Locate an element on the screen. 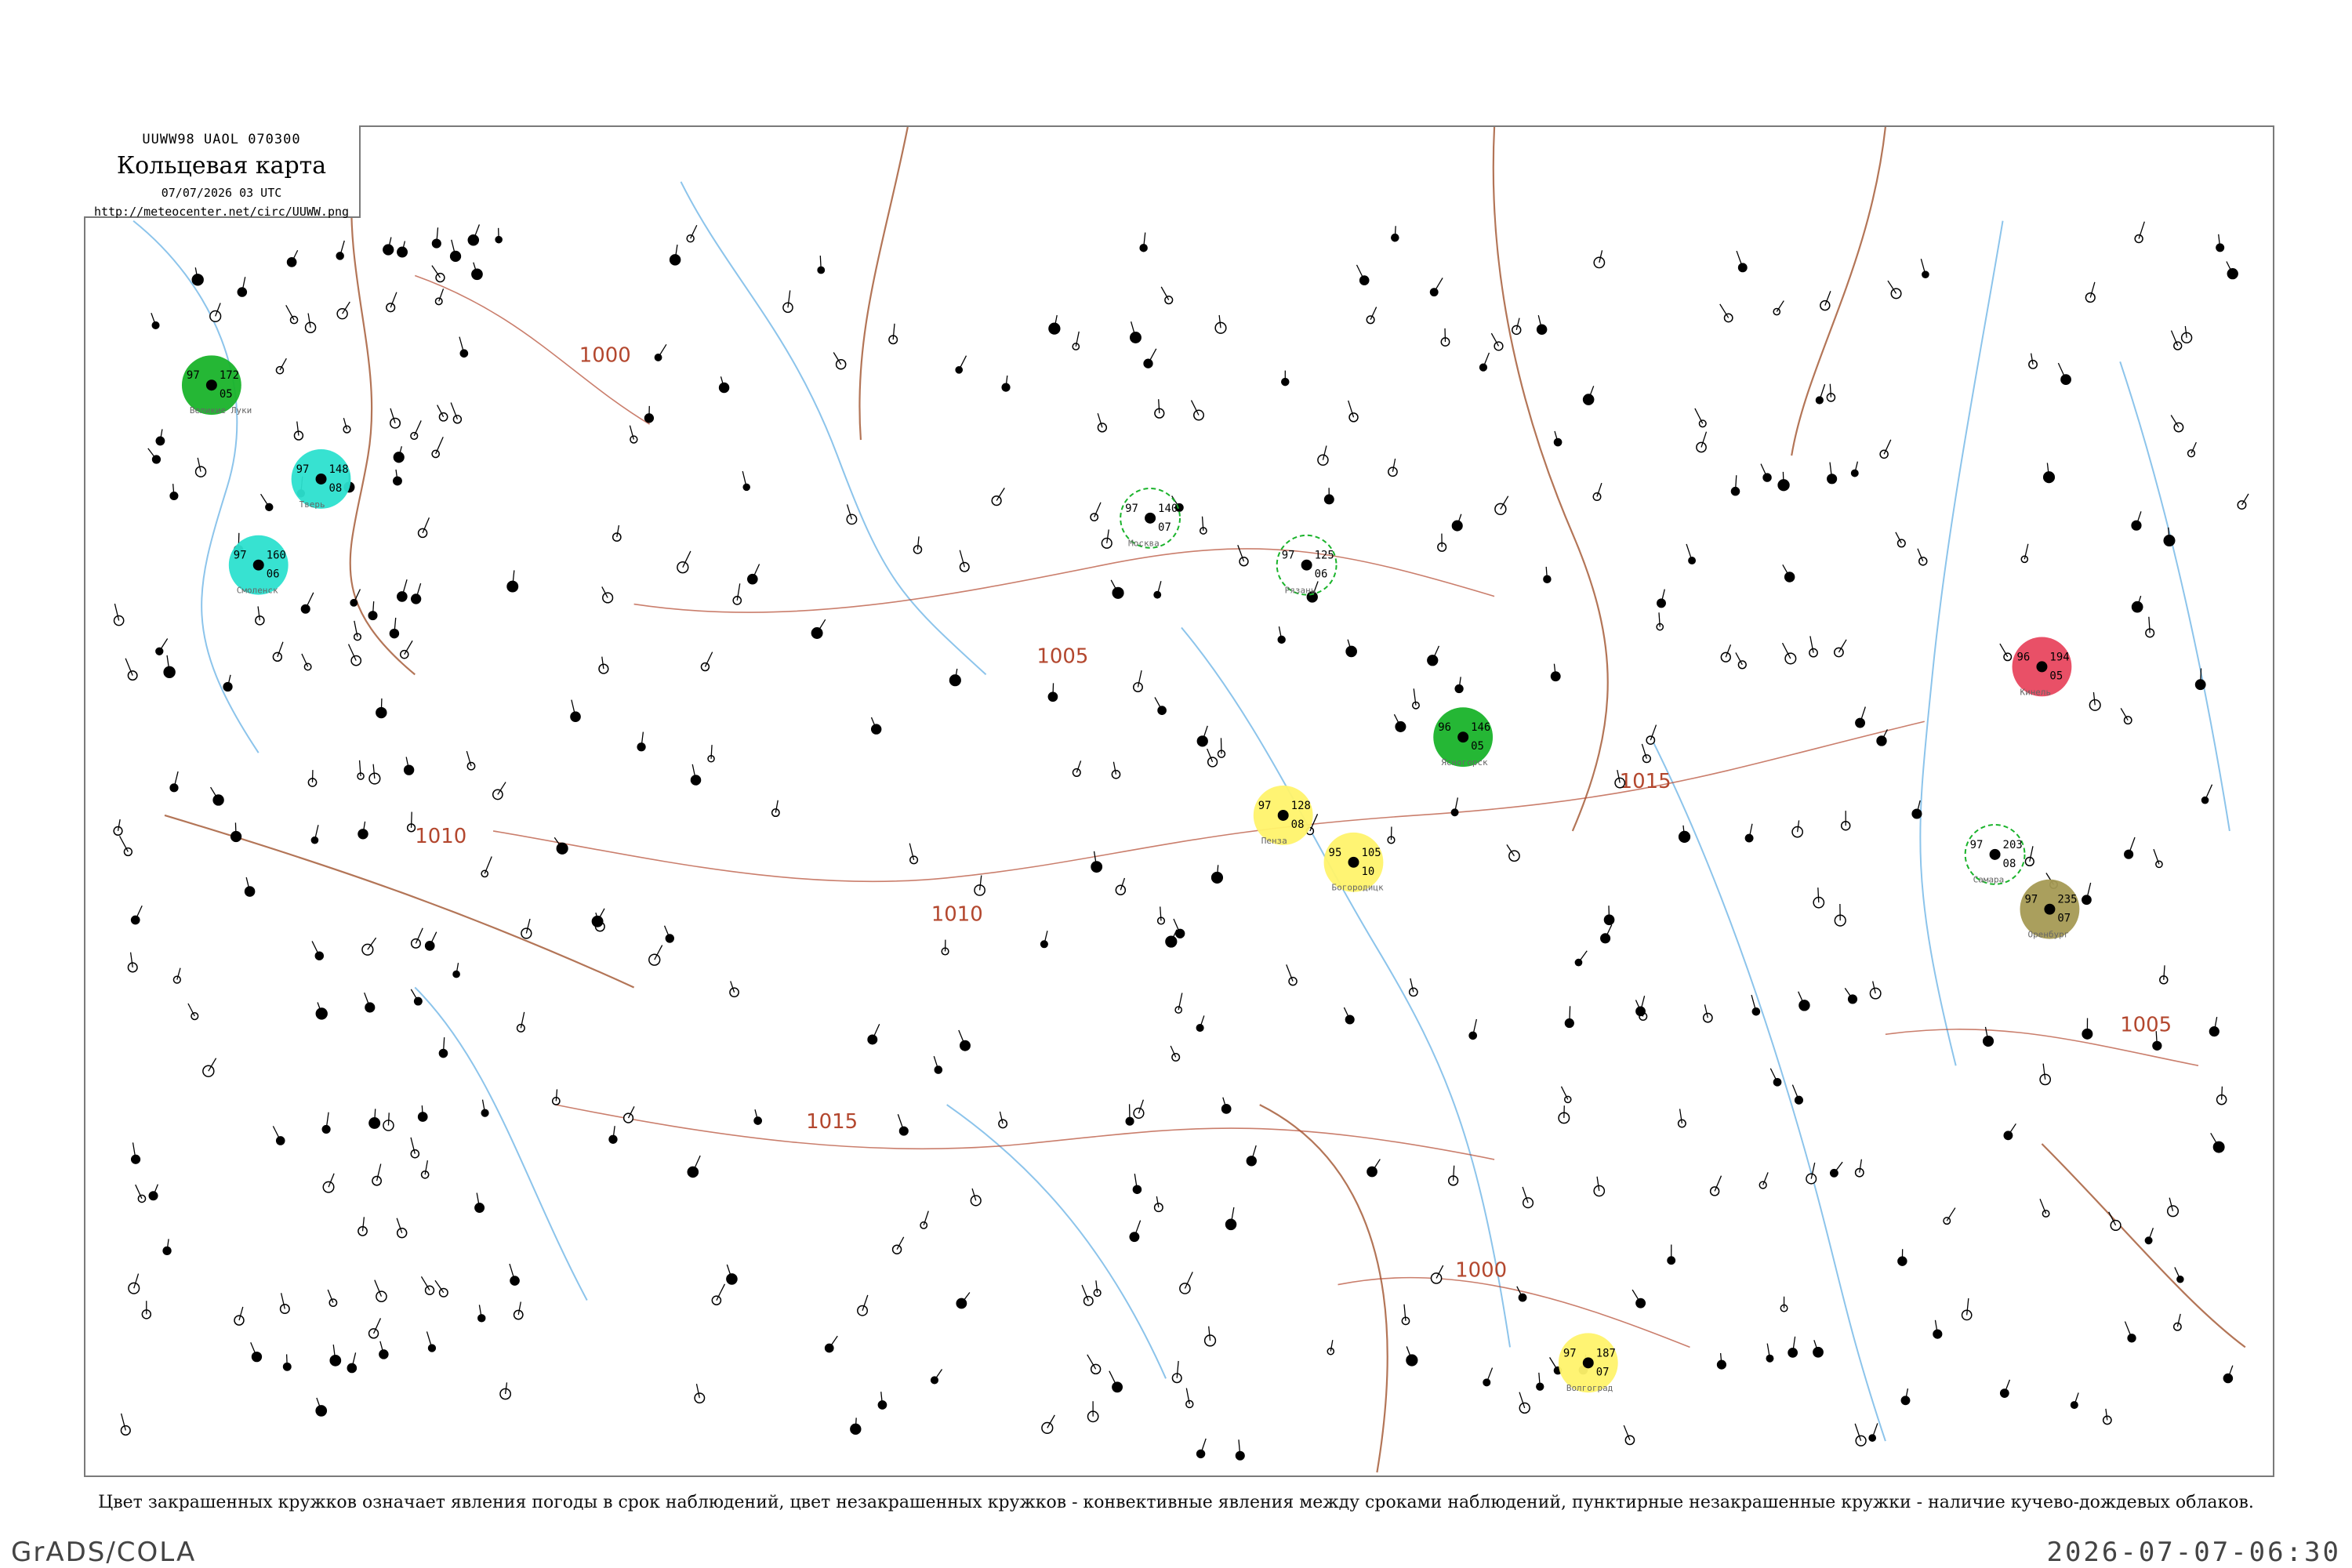  station-2: 146 96 05 Ясногорск is located at coordinates (1463, 737).